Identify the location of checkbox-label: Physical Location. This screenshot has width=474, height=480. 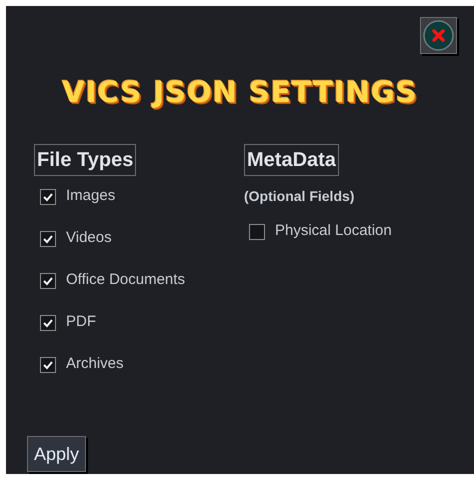
(333, 231).